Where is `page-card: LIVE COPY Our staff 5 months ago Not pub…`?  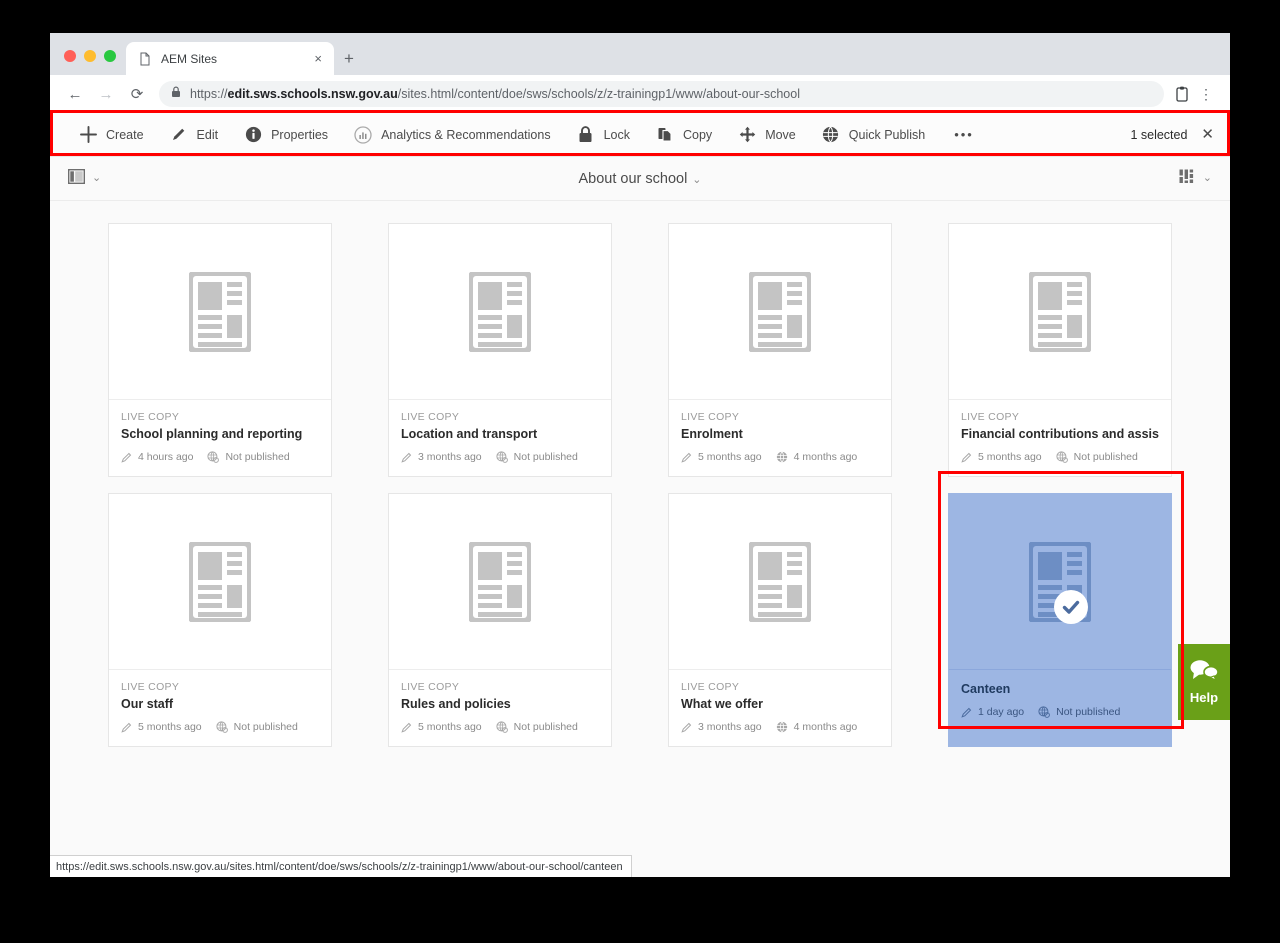 page-card: LIVE COPY Our staff 5 months ago Not pub… is located at coordinates (220, 620).